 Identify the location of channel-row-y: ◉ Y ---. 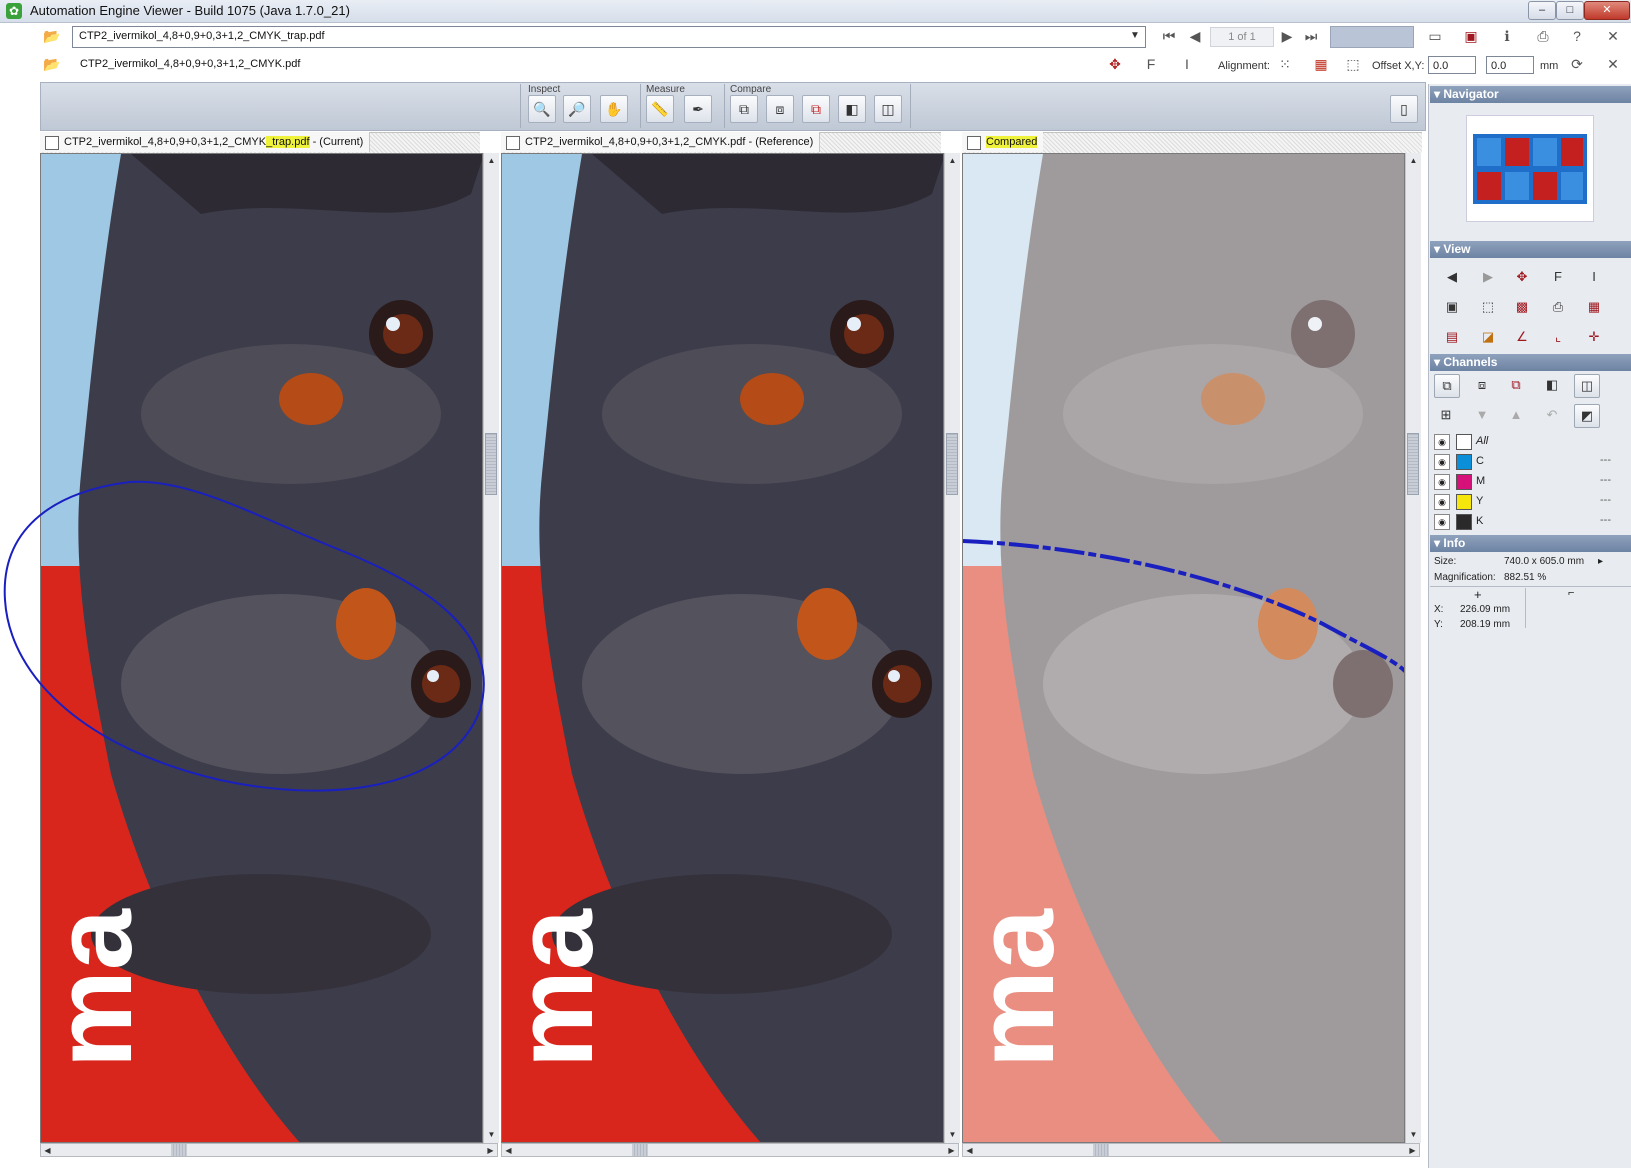
(1530, 501).